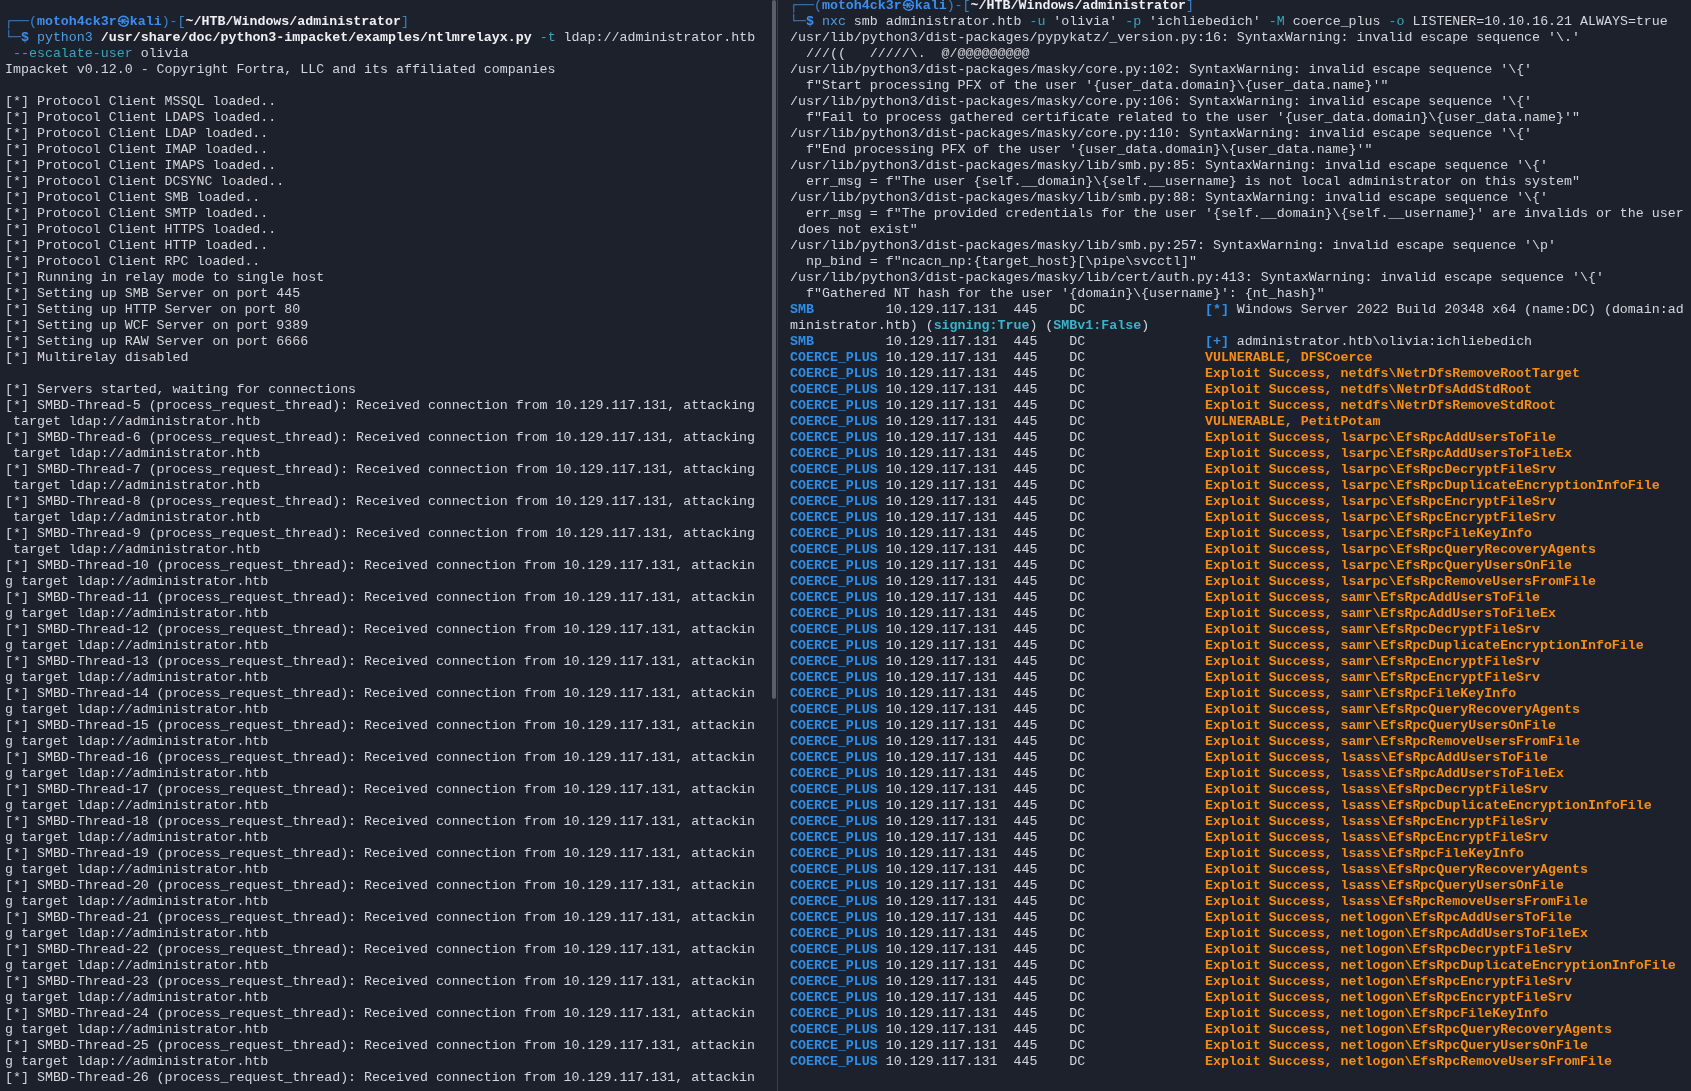 The height and width of the screenshot is (1091, 1691). What do you see at coordinates (1193, 550) in the screenshot?
I see `terminal-line: COERCE_PLUS 10.129.117.131 445 DC Exploit Success, lsarpc\EfsRpcQueryRecoveryAgents` at bounding box center [1193, 550].